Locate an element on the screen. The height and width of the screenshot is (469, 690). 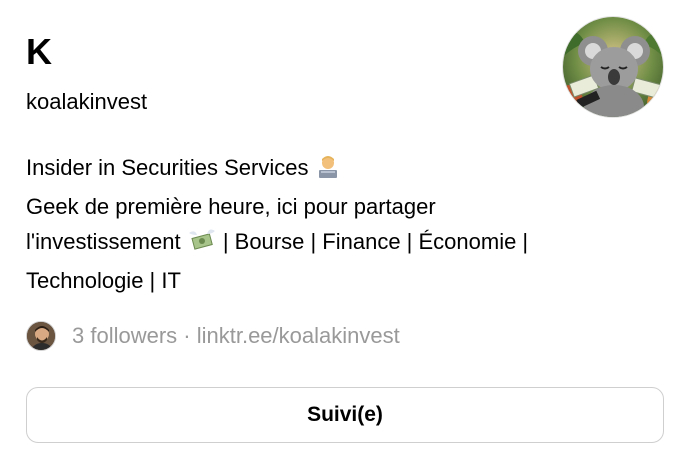
followers-meta: 3 followers · linktr.ee/koalakinvest is located at coordinates (236, 336).